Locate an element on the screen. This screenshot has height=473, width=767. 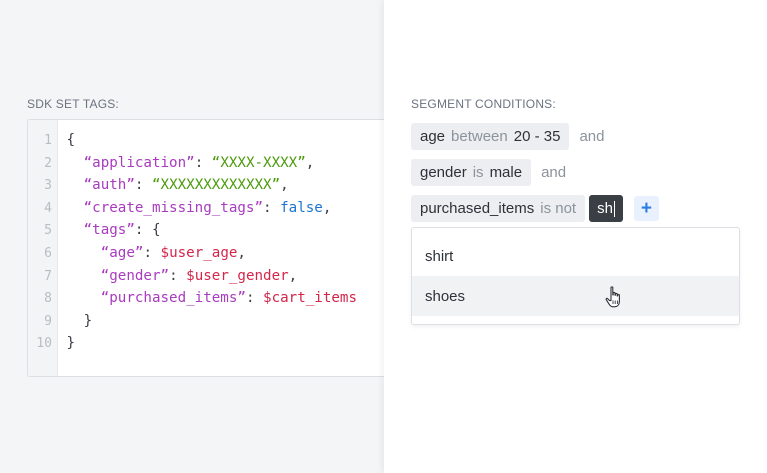
condition-chip-age: age between 20 - 35 is located at coordinates (490, 136).